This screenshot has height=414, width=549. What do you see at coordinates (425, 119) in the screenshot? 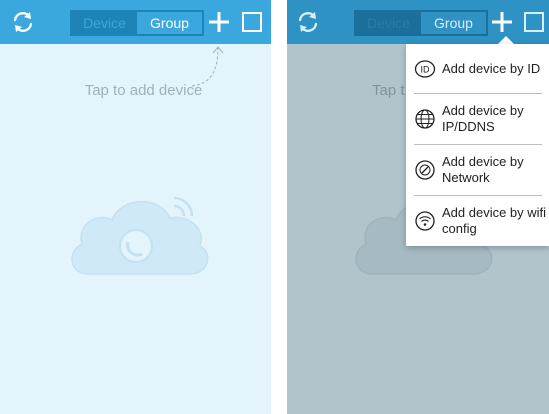
I see `globe-icon` at bounding box center [425, 119].